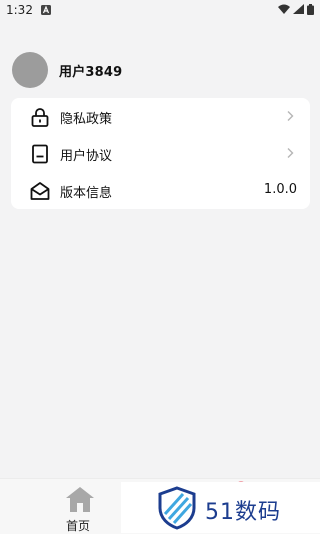 This screenshot has height=534, width=320. I want to click on status-bar: 1:32, so click(160, 11).